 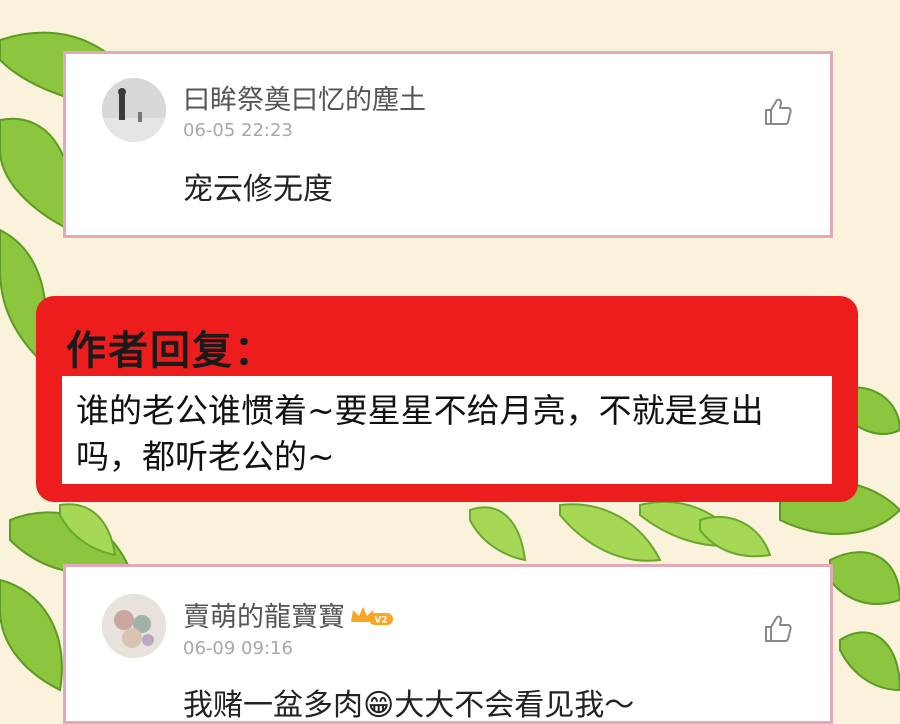 I want to click on timestamp: 06-09 09:16, so click(x=238, y=648).